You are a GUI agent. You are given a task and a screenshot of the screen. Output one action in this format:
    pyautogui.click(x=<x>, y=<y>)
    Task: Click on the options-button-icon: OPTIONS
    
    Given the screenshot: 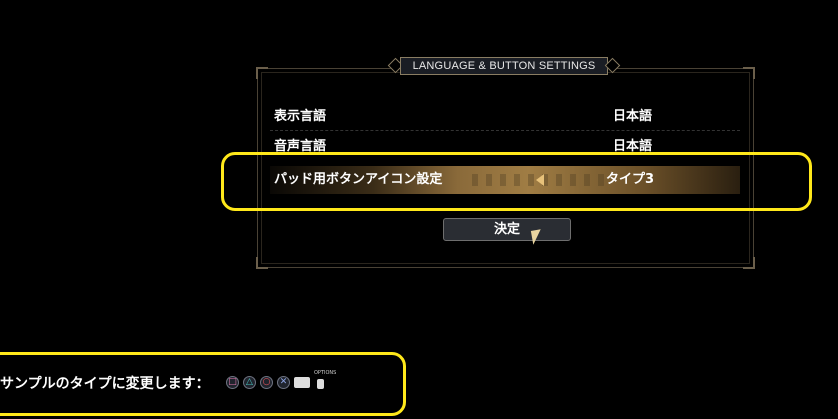 What is the action you would take?
    pyautogui.click(x=325, y=380)
    